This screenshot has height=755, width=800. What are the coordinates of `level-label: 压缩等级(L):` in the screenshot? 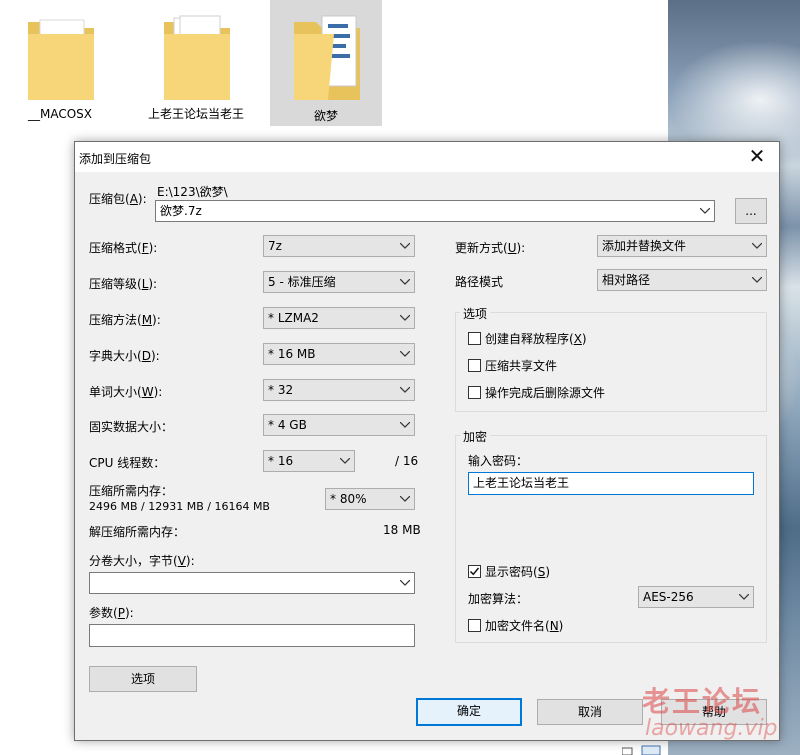 It's located at (123, 284).